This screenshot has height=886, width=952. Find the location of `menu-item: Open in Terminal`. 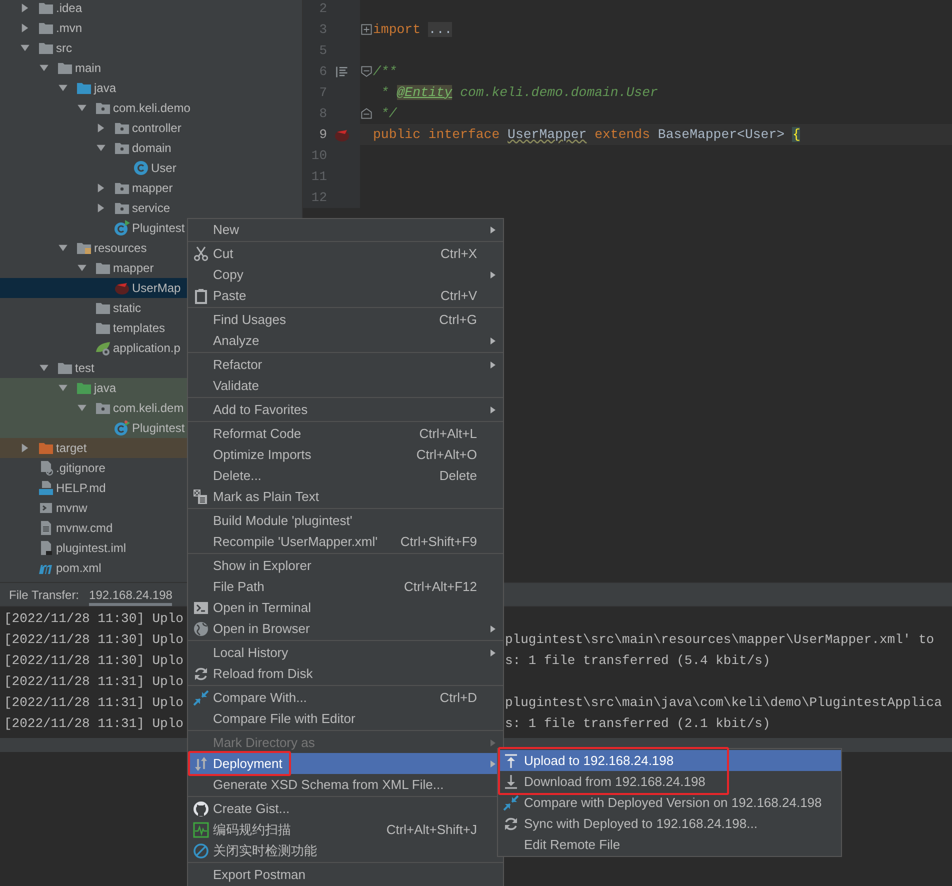

menu-item: Open in Terminal is located at coordinates (345, 607).